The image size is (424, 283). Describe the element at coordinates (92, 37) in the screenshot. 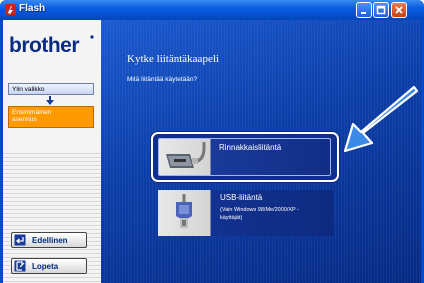

I see `logo-dot` at that location.